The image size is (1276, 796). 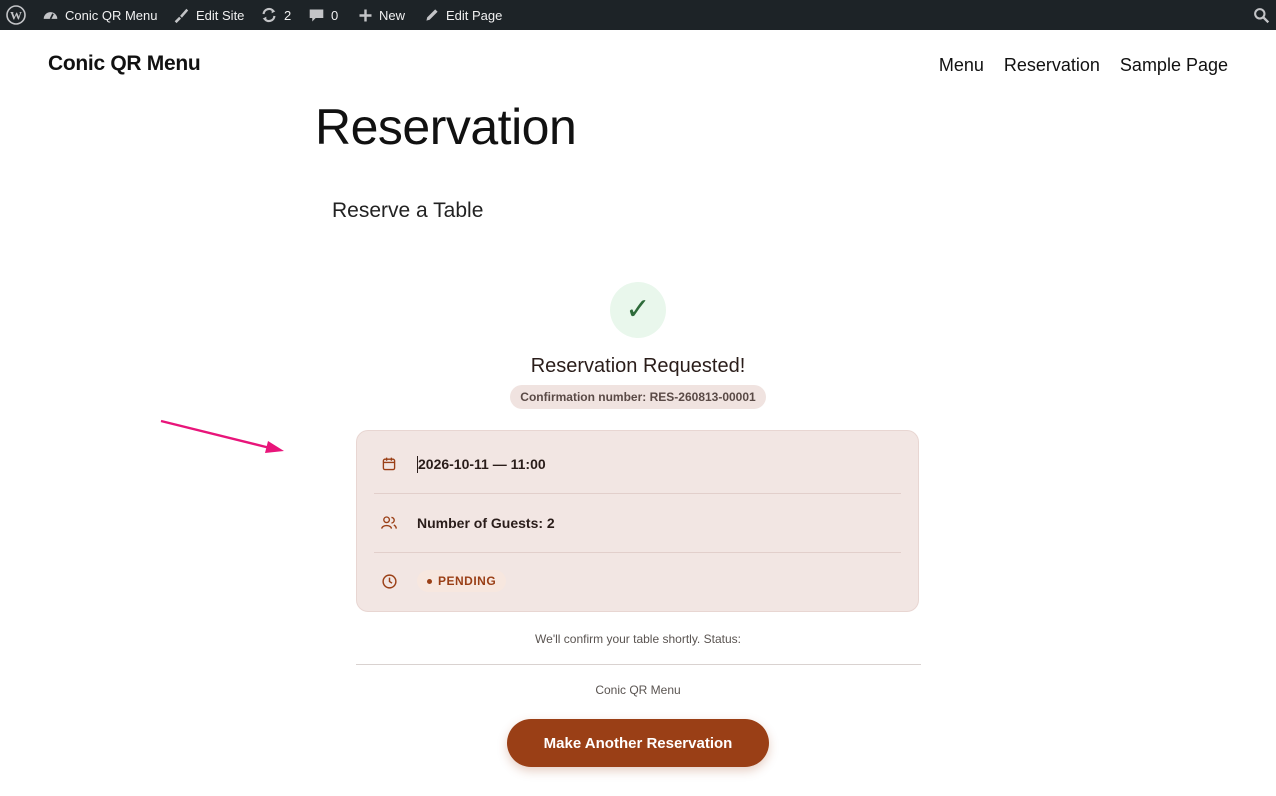 What do you see at coordinates (429, 581) in the screenshot?
I see `status-dot` at bounding box center [429, 581].